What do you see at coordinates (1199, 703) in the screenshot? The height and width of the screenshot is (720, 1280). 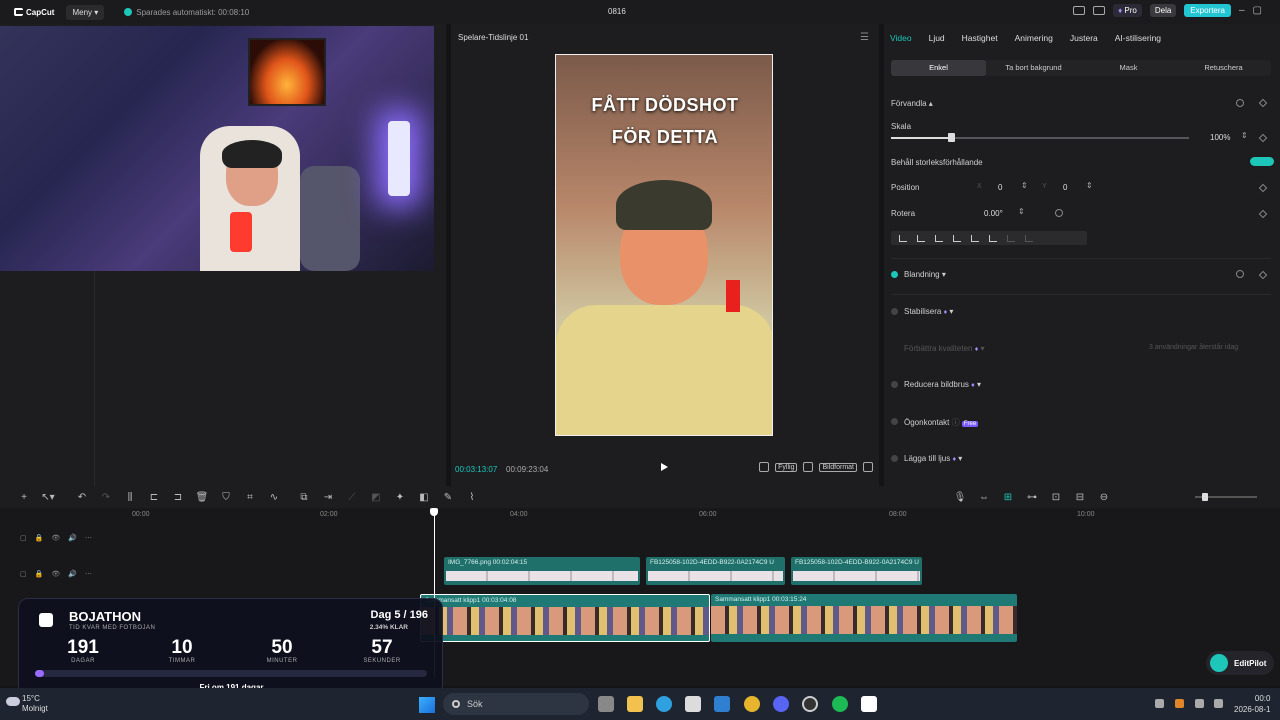 I see `tray-display-icon` at bounding box center [1199, 703].